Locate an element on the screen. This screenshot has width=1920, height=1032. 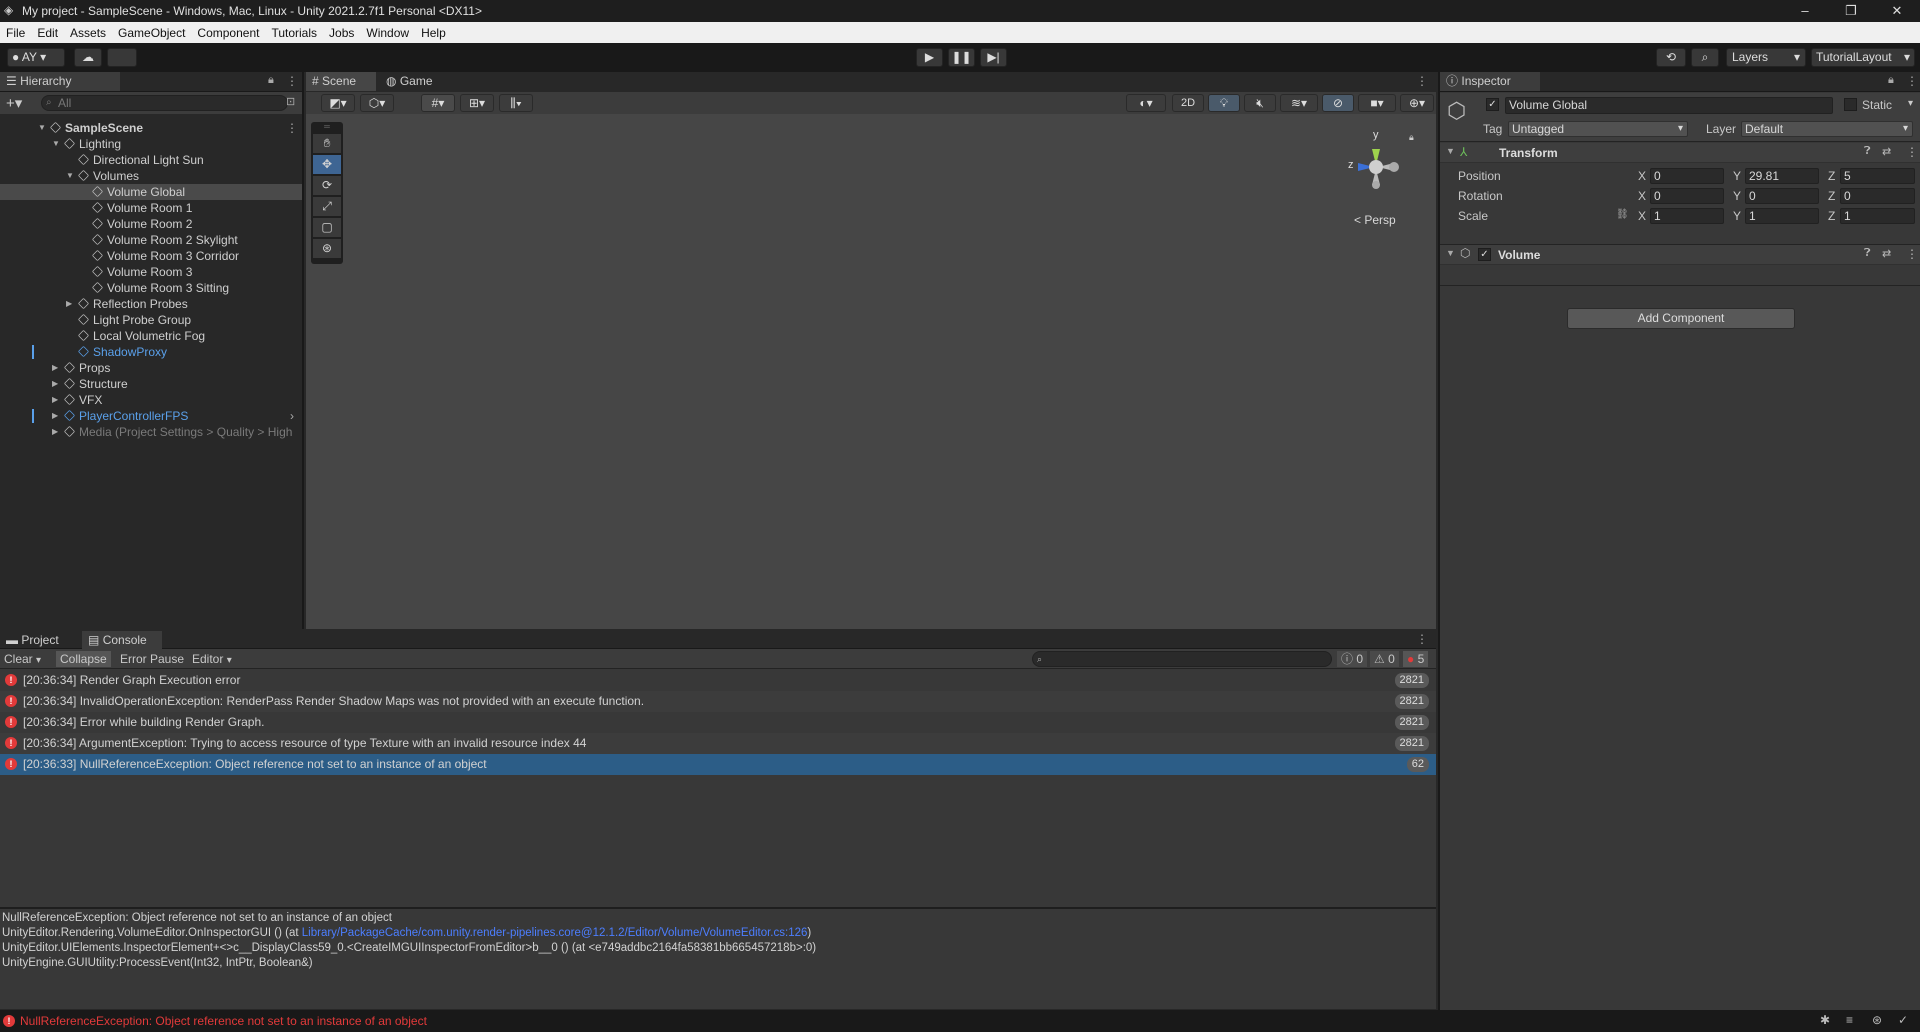
hierarchy-item: ▼ Volumes is located at coordinates (151, 176).